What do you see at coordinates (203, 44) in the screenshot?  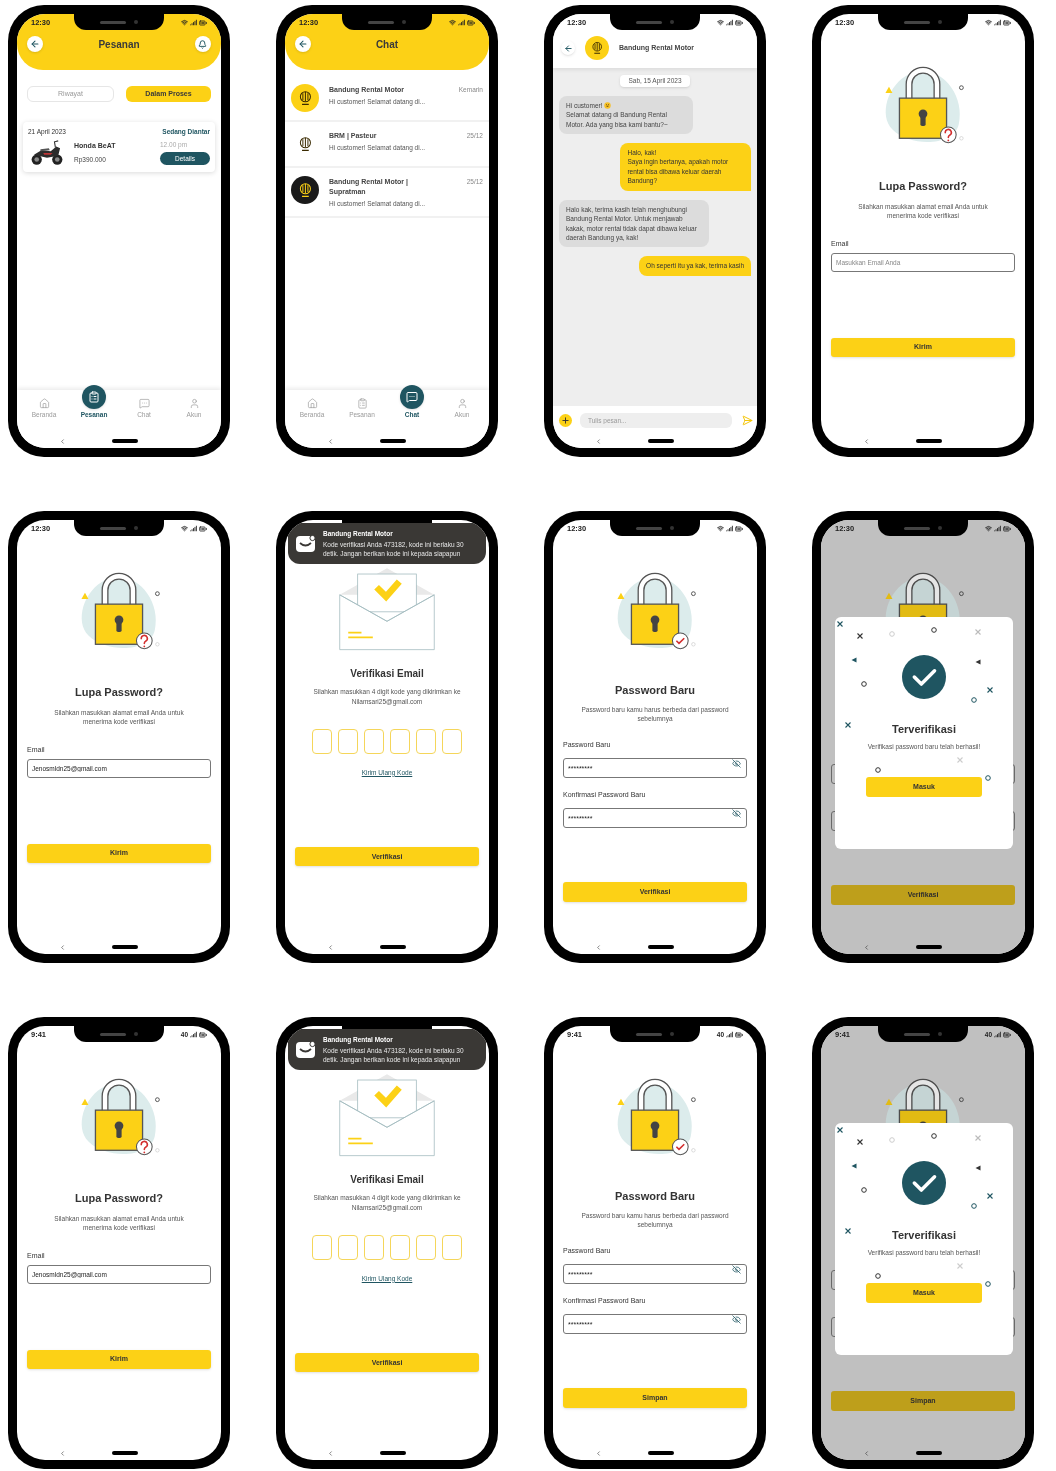 I see `notification-button` at bounding box center [203, 44].